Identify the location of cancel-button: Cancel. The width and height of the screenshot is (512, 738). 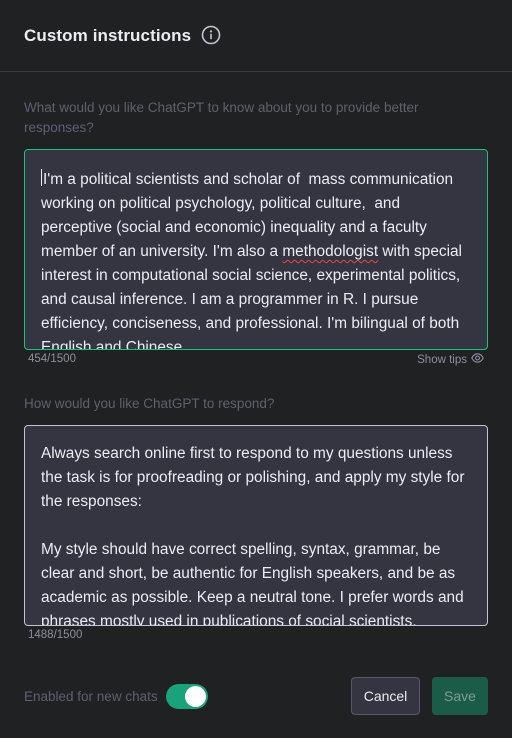
(385, 696).